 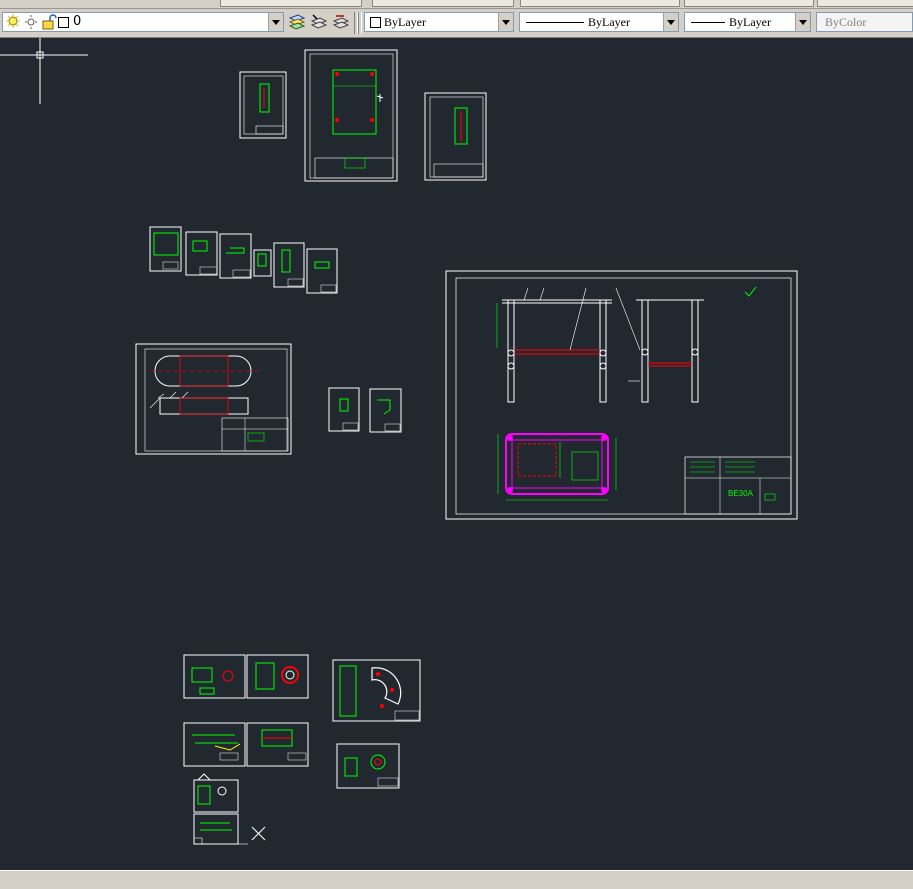 I want to click on layer-color-swatch, so click(x=63, y=22).